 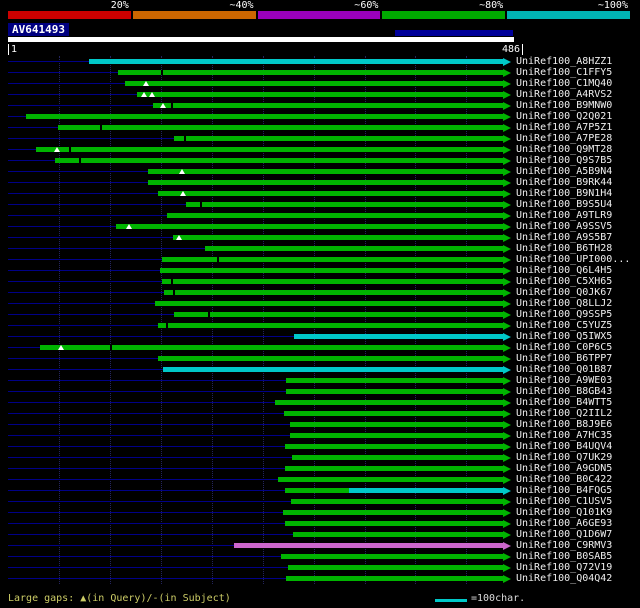 What do you see at coordinates (564, 512) in the screenshot?
I see `hit-label: UniRef100_Q101K9` at bounding box center [564, 512].